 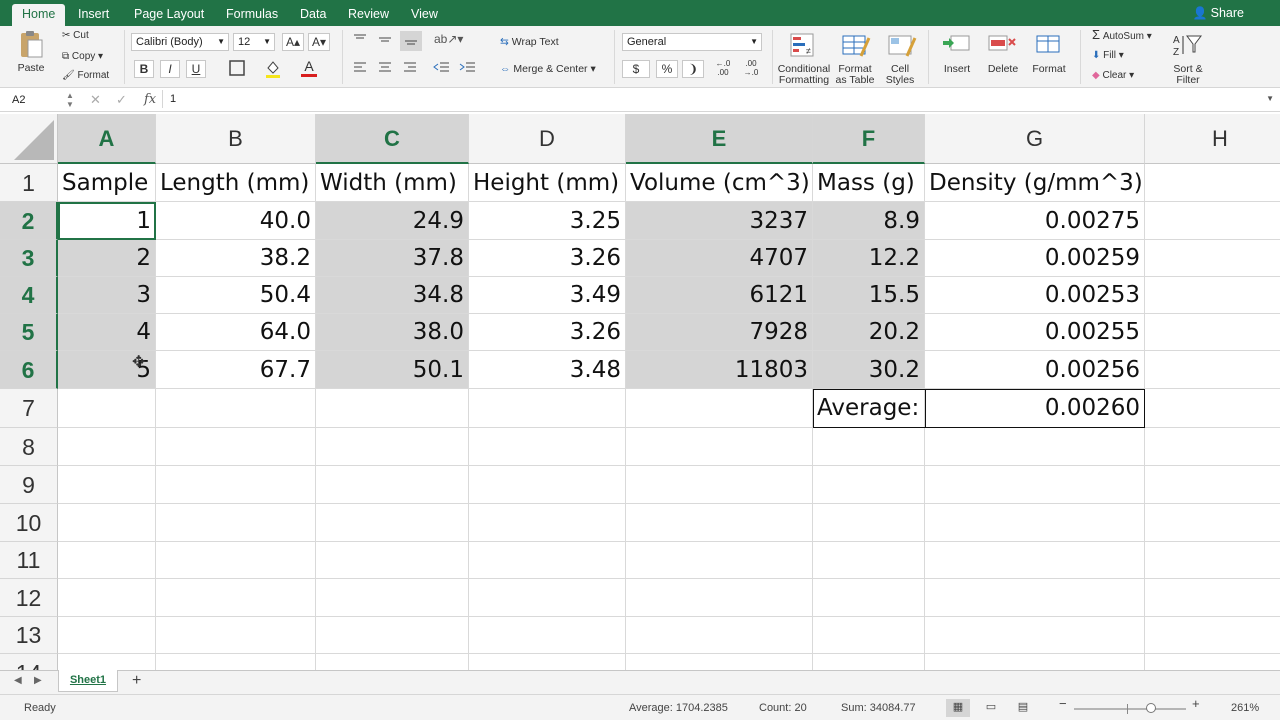 I want to click on row-header-7: 7, so click(x=29, y=408).